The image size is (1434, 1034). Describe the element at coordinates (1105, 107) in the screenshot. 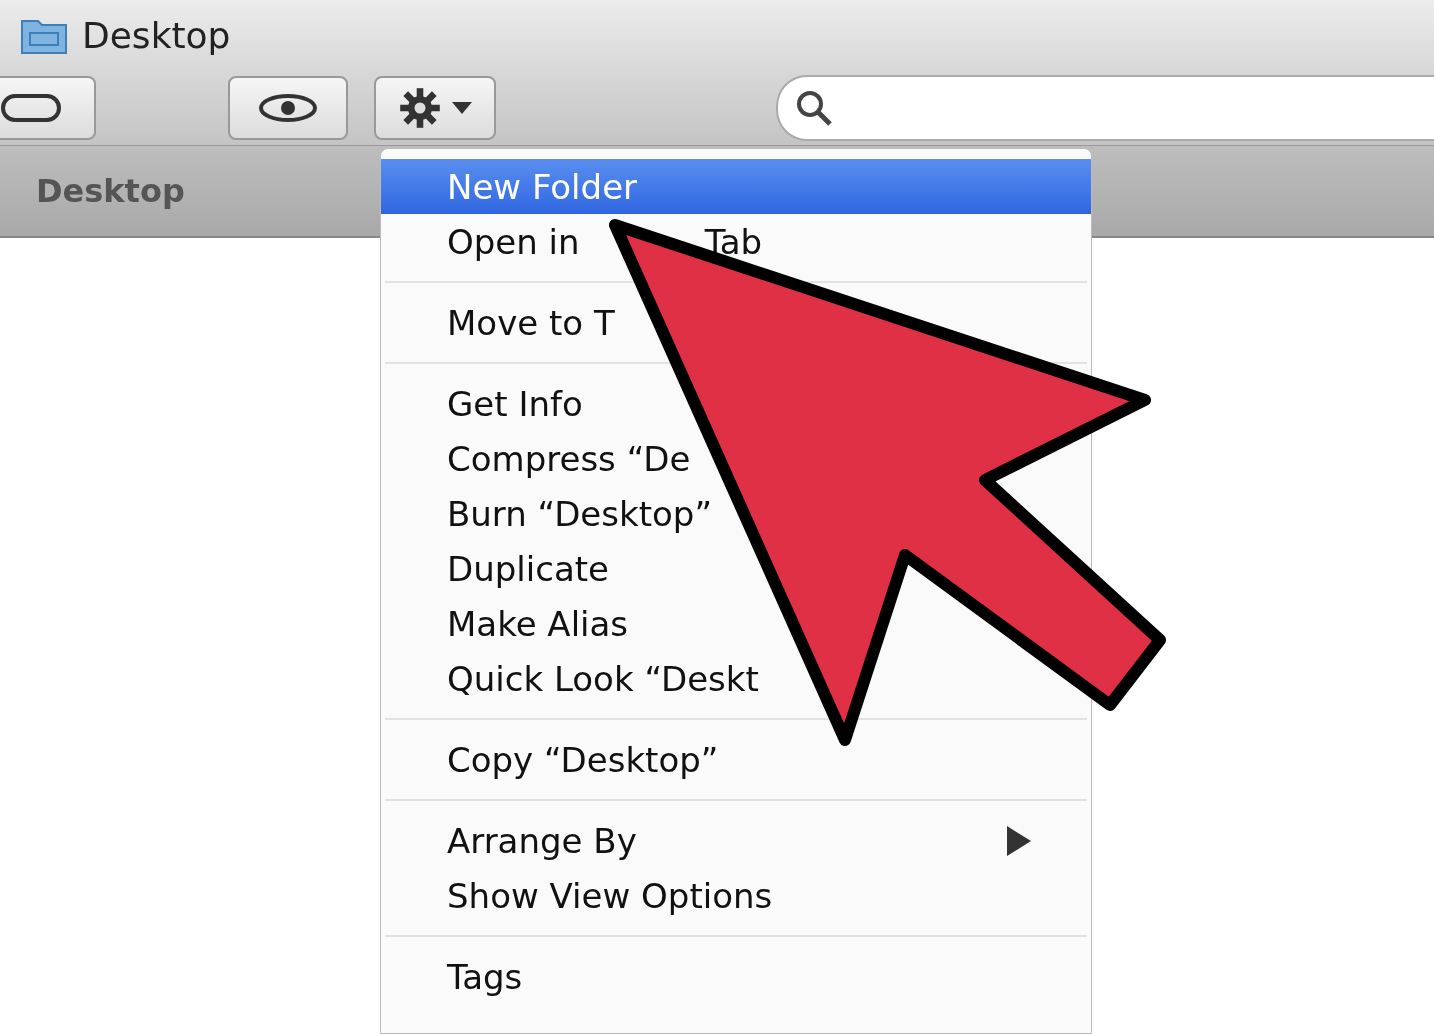

I see `search-field` at that location.